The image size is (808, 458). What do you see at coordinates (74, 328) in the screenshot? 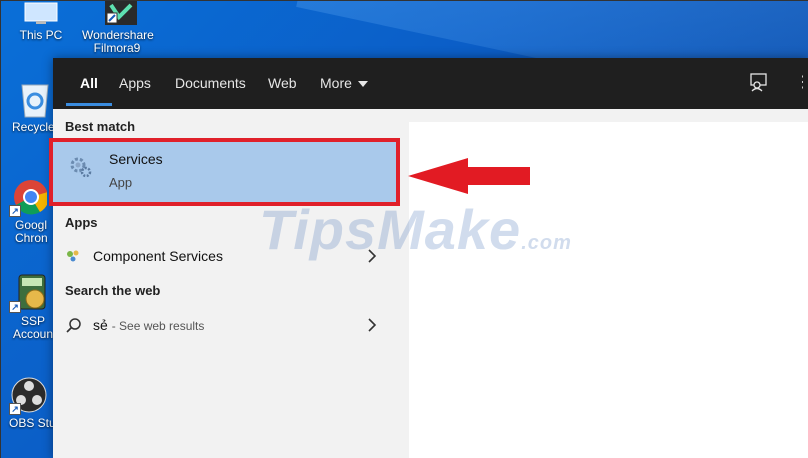
I see `search-icon` at bounding box center [74, 328].